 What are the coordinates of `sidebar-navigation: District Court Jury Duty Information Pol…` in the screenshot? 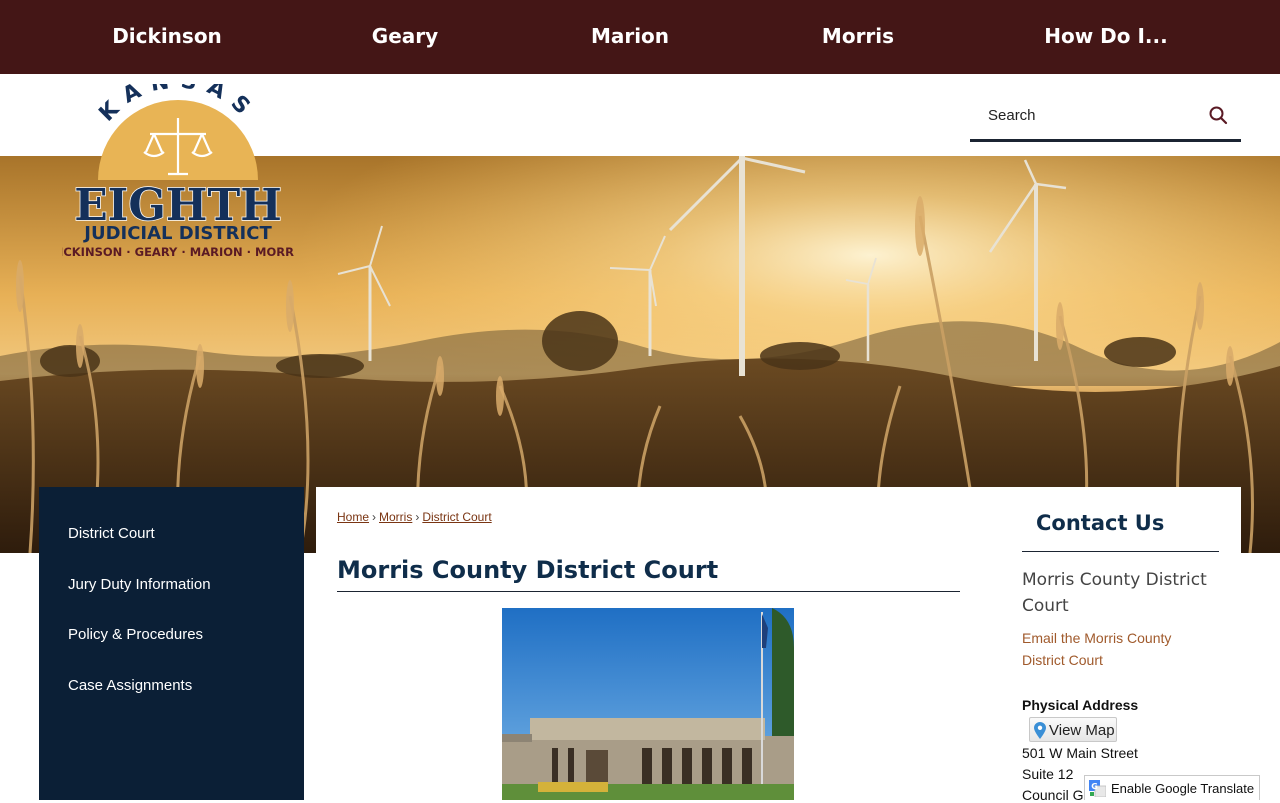 It's located at (171, 643).